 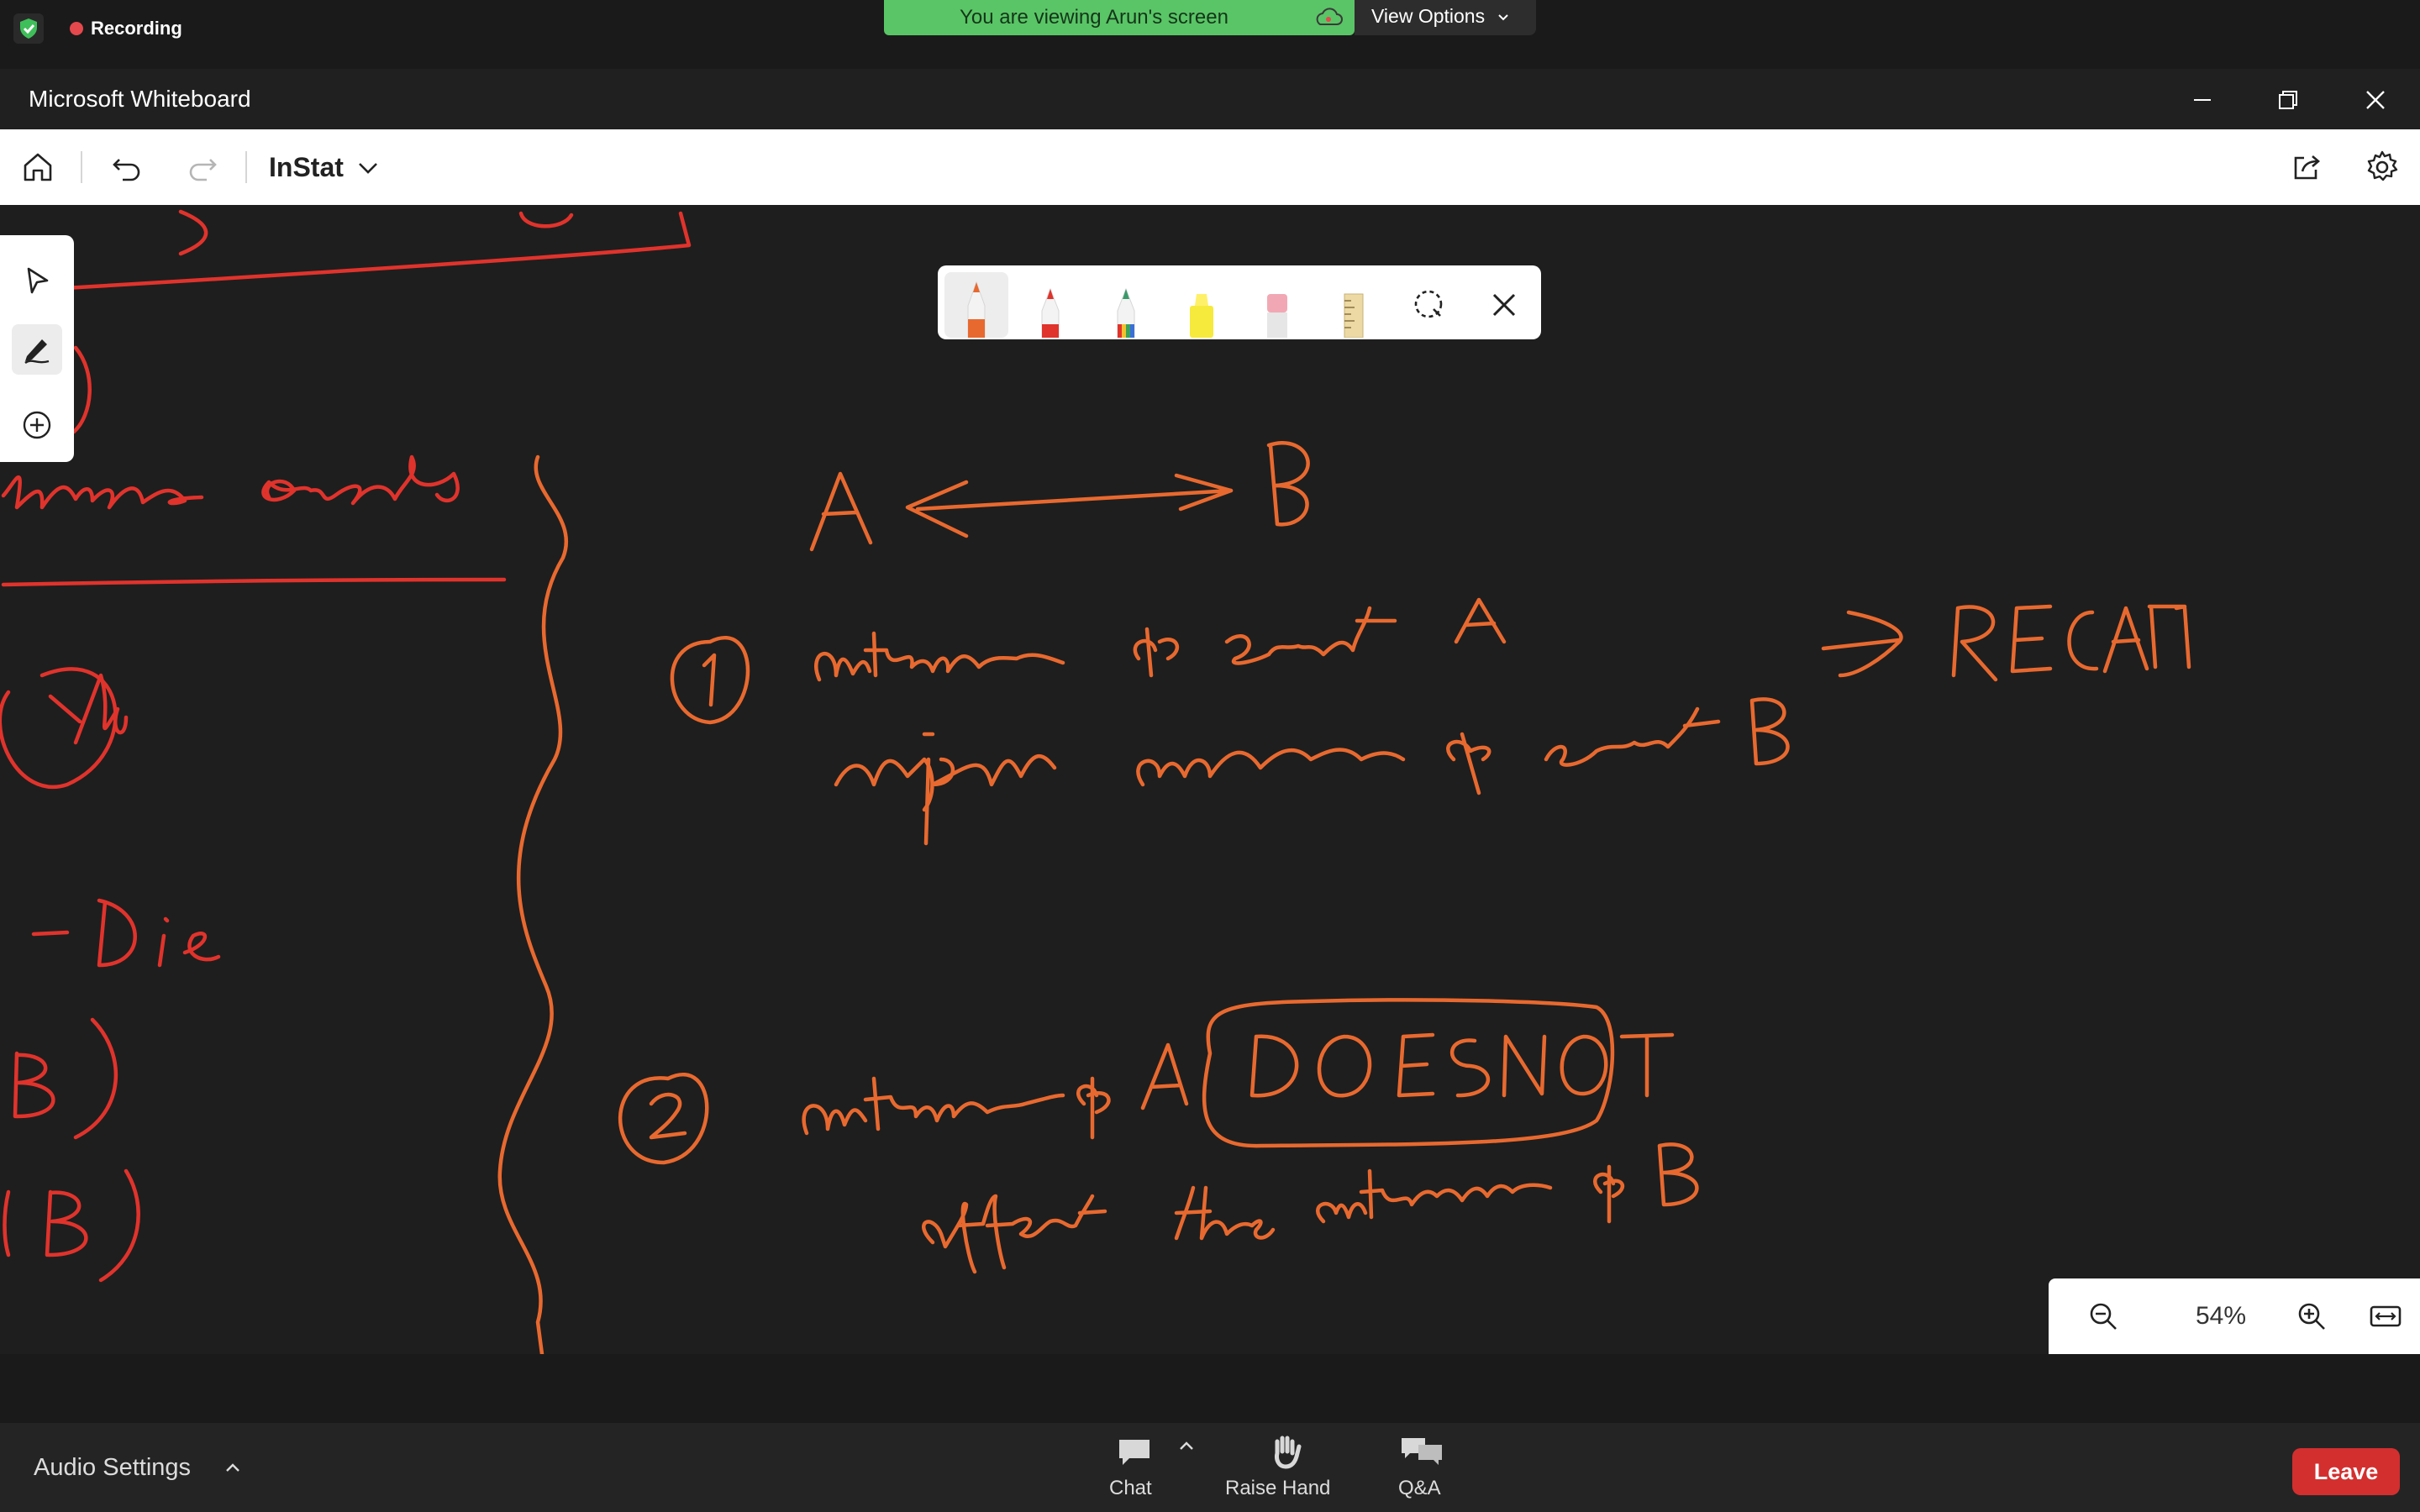 I want to click on qa-label: Q&A, so click(x=1419, y=1488).